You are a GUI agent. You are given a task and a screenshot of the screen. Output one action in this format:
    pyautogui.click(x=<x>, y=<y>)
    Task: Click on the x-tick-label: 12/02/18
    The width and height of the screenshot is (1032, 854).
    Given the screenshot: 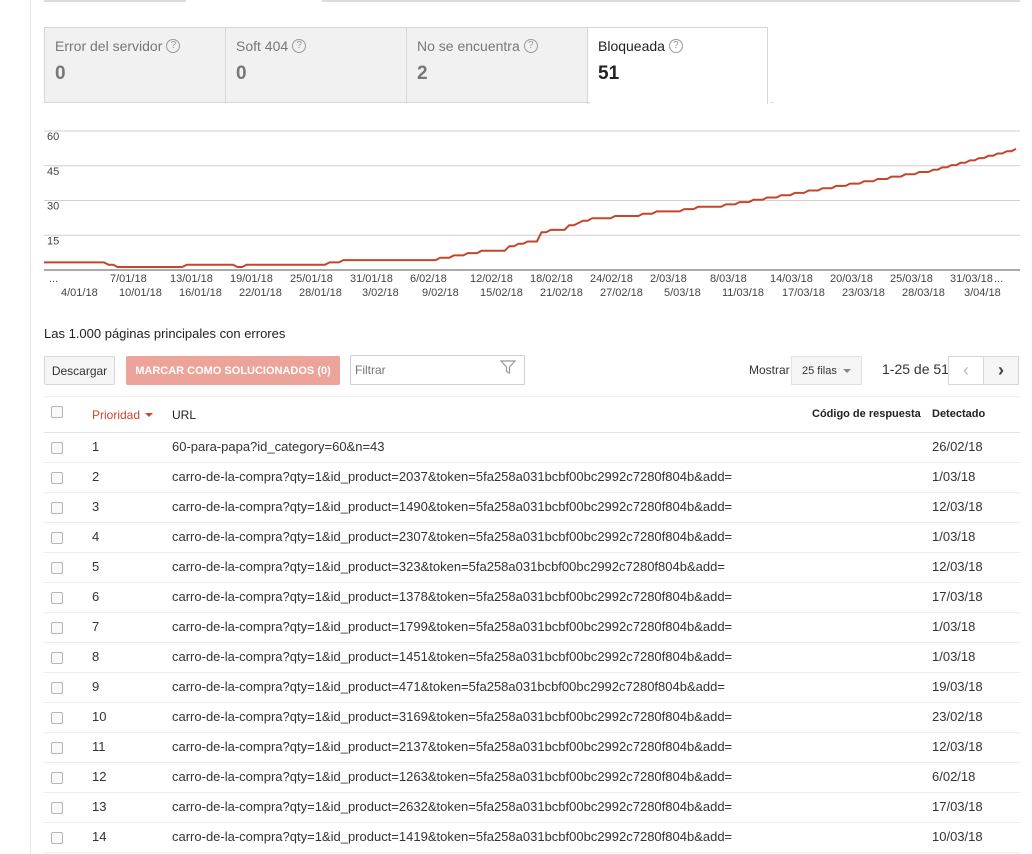 What is the action you would take?
    pyautogui.click(x=491, y=279)
    